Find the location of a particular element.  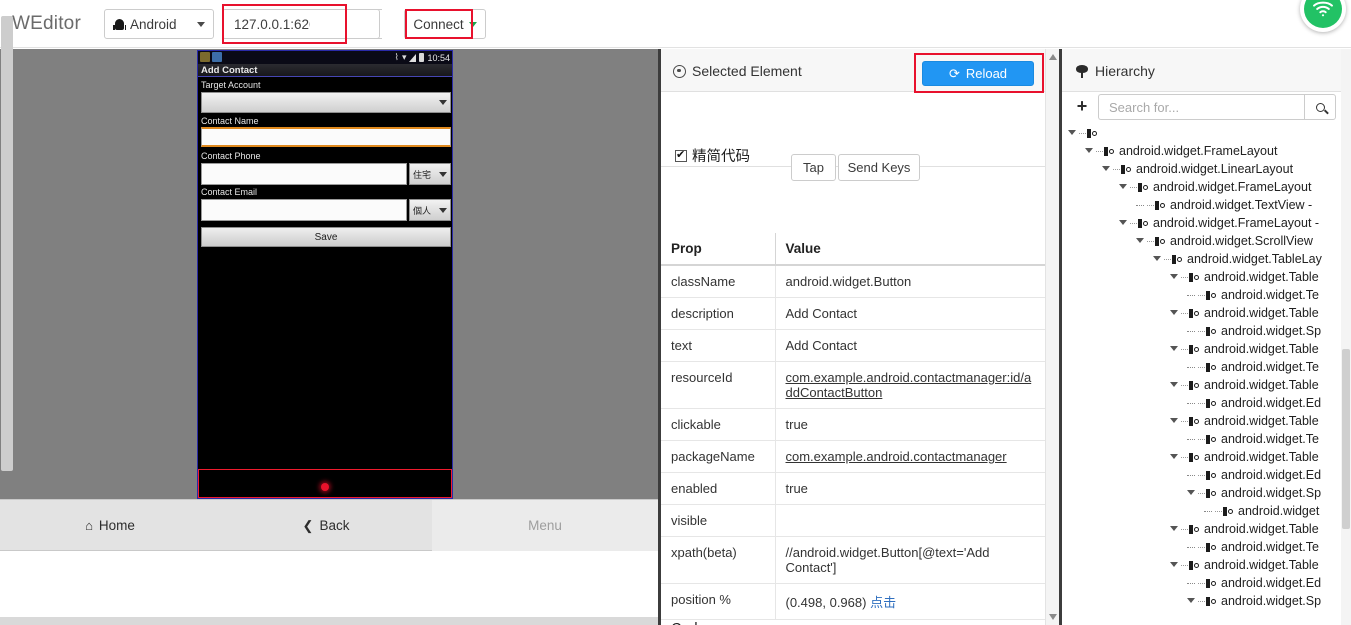

nav-back-button: ❮ Back is located at coordinates (326, 525).